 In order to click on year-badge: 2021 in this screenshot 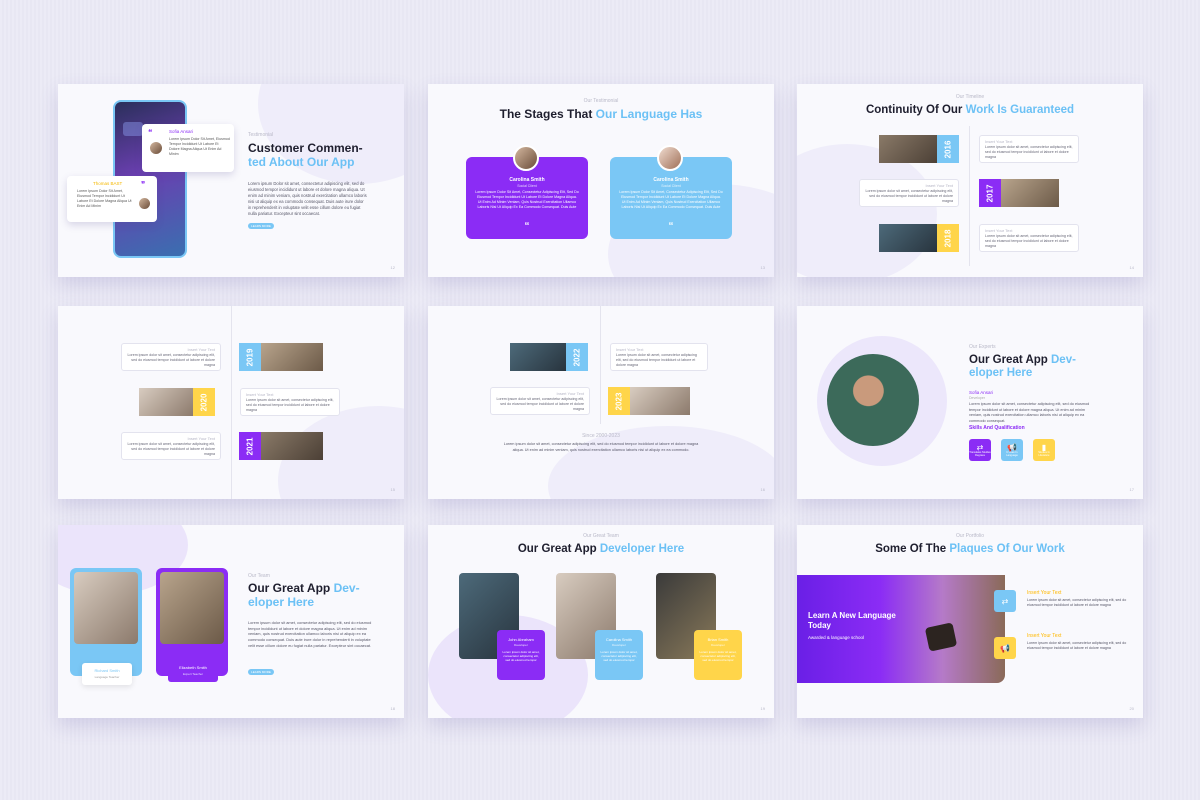, I will do `click(250, 446)`.